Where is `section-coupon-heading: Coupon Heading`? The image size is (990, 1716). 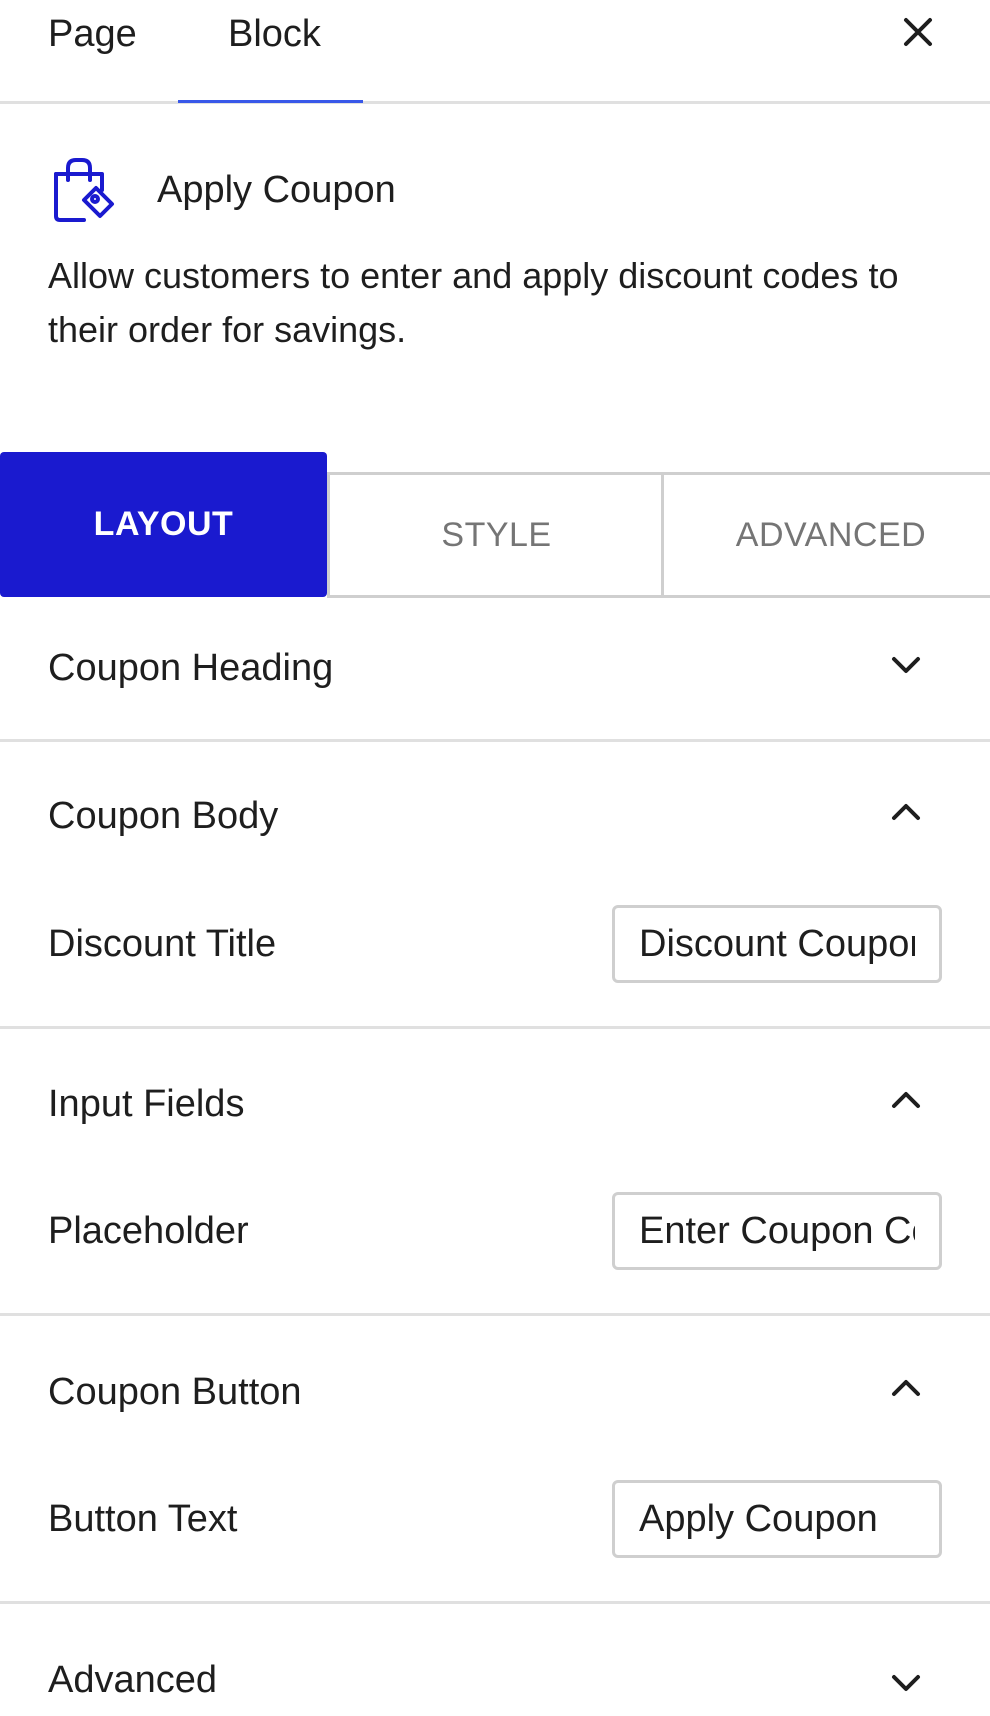
section-coupon-heading: Coupon Heading is located at coordinates (495, 672).